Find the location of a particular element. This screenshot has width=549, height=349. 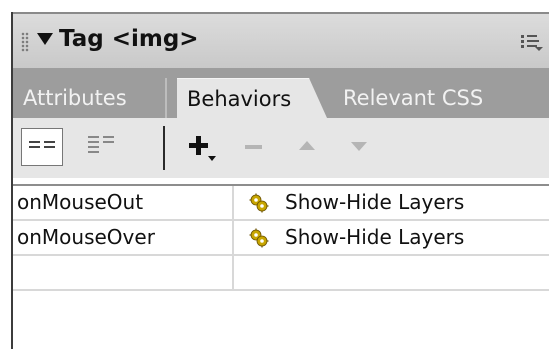

minus-icon is located at coordinates (253, 147).